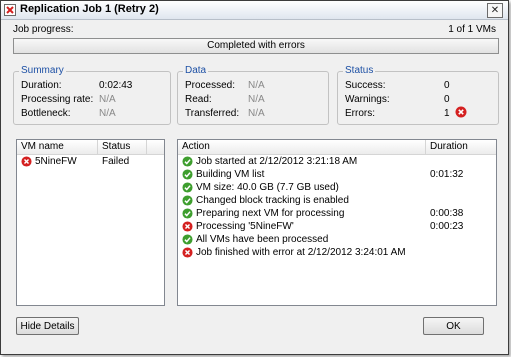 The image size is (511, 357). I want to click on data-title: Data, so click(196, 70).